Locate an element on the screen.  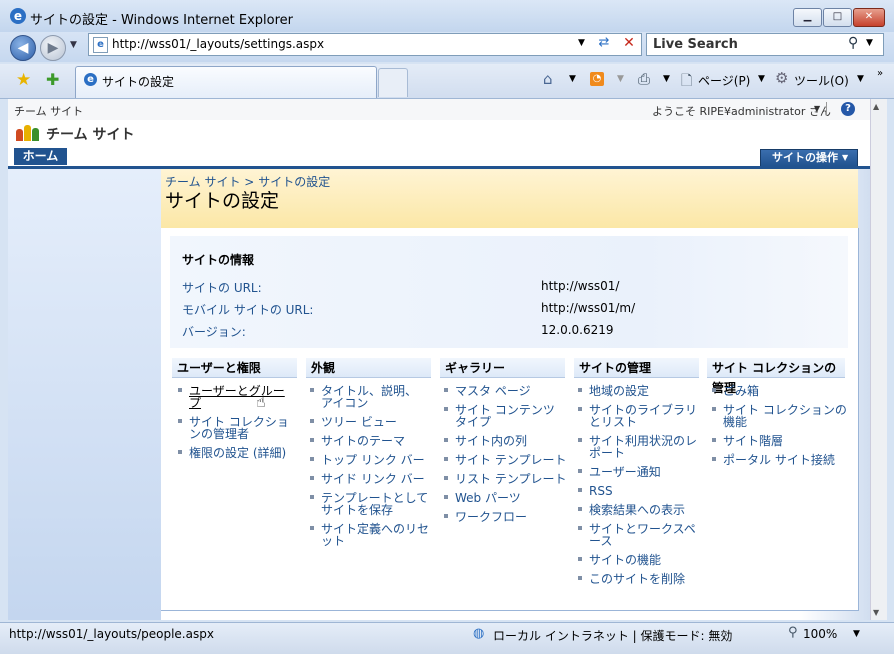
maximize-button: □ is located at coordinates (837, 17).